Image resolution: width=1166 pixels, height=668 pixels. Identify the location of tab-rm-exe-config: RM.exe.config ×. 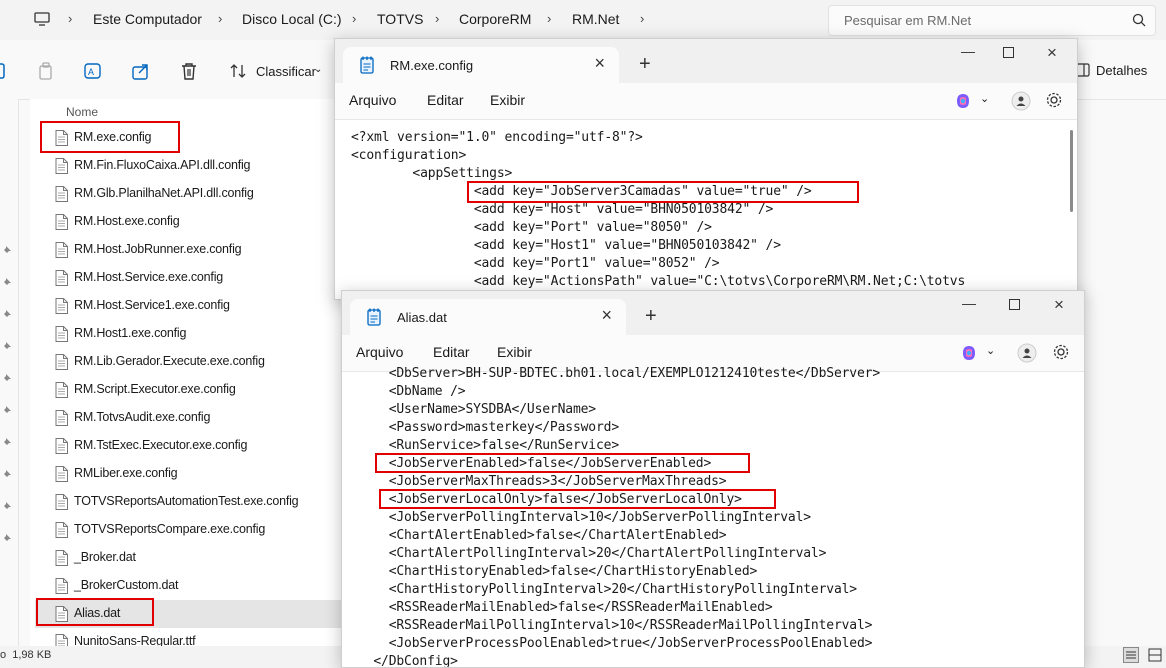
(481, 65).